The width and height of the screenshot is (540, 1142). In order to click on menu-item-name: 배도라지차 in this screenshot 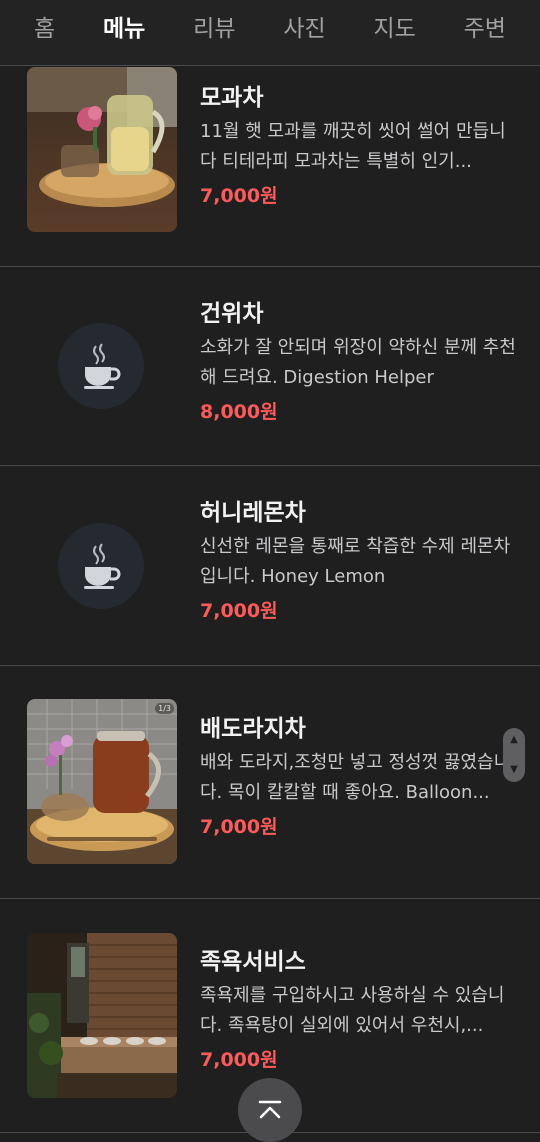, I will do `click(253, 729)`.